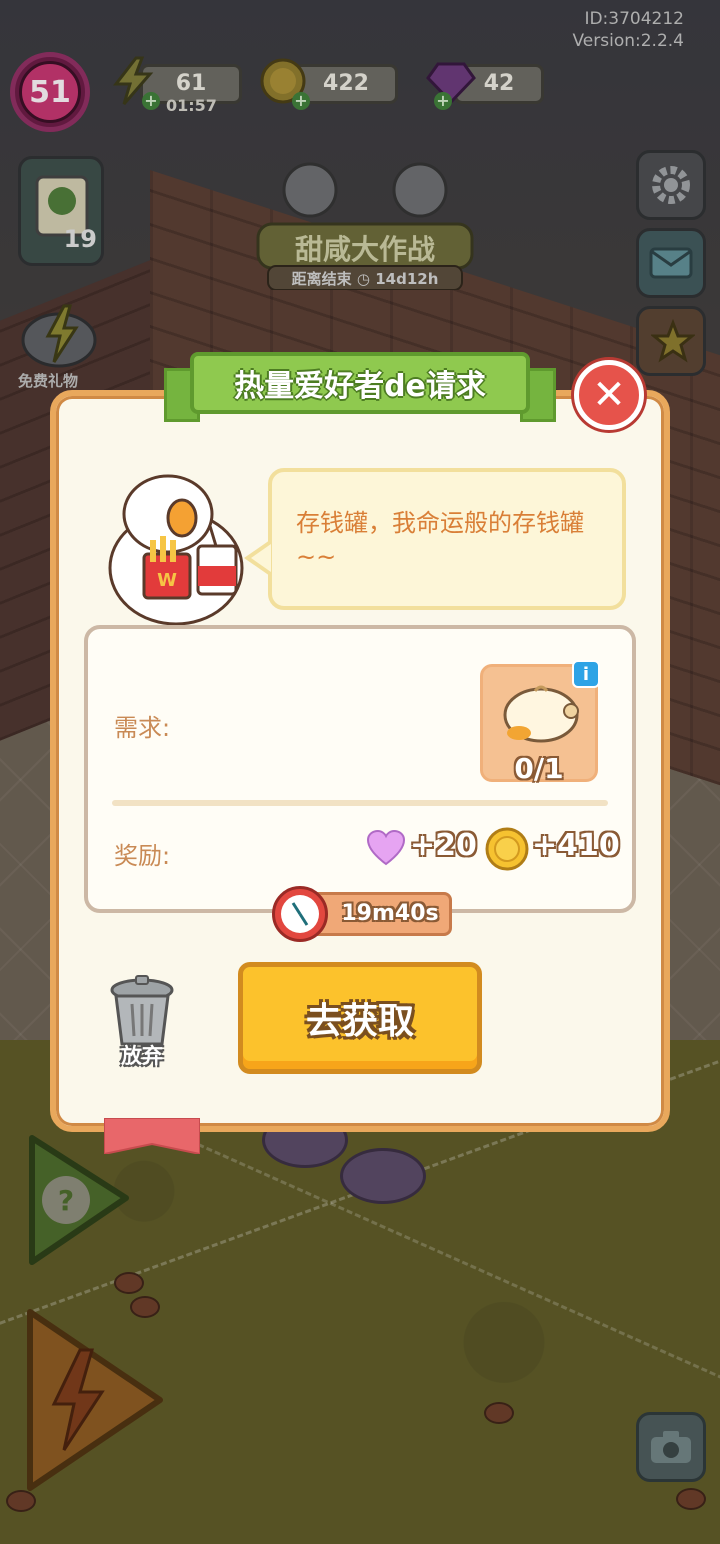 The width and height of the screenshot is (720, 1544). I want to click on clock-icon, so click(300, 914).